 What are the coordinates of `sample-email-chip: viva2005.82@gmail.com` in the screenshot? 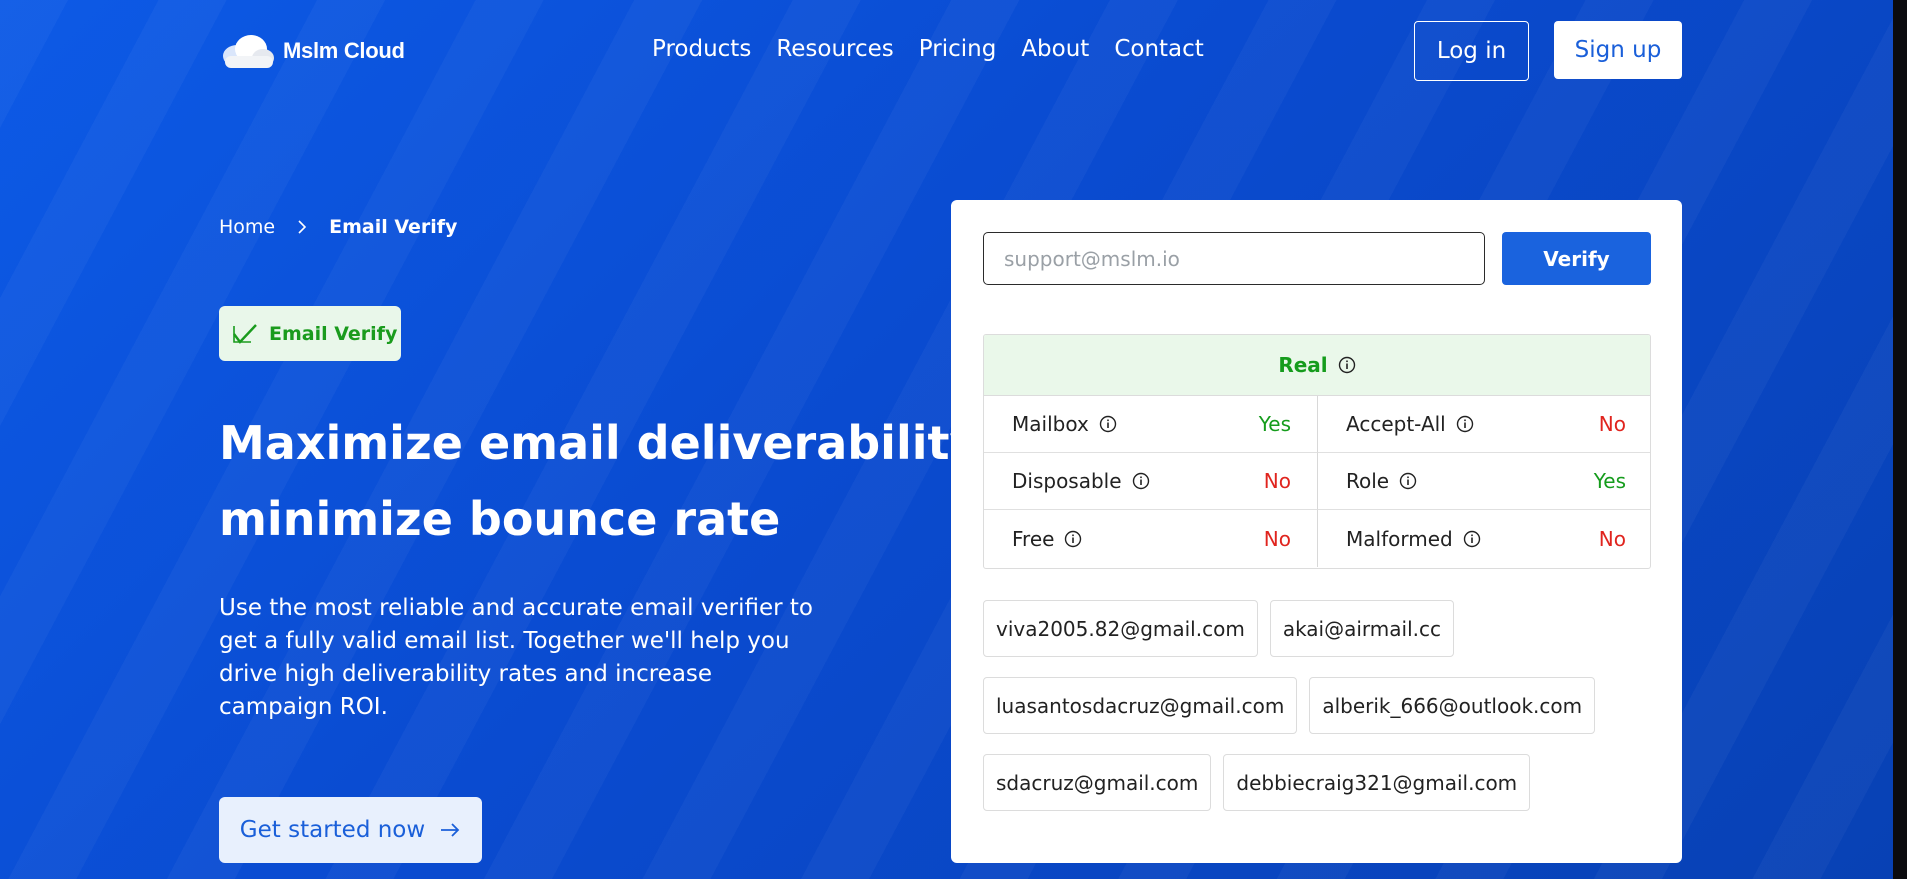 It's located at (1120, 628).